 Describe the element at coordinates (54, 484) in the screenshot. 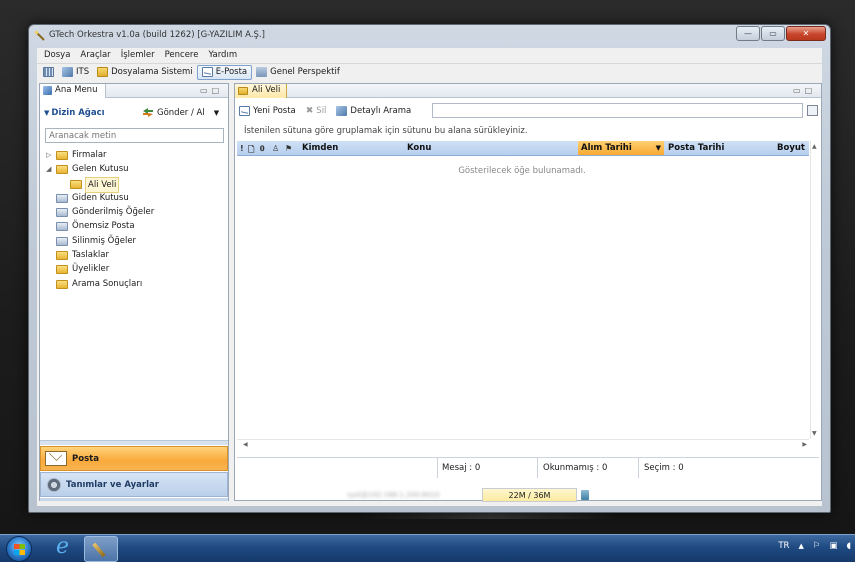

I see `gear-icon` at that location.